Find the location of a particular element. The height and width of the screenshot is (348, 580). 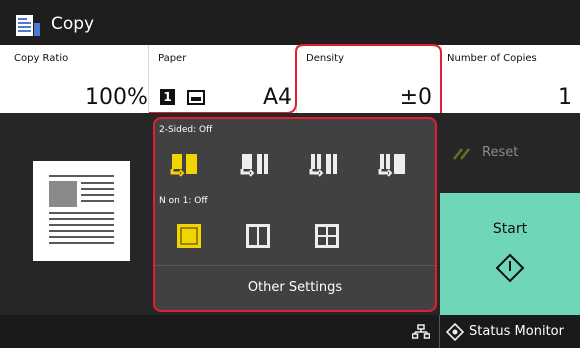

status-monitor-label: Status Monitor is located at coordinates (516, 331).